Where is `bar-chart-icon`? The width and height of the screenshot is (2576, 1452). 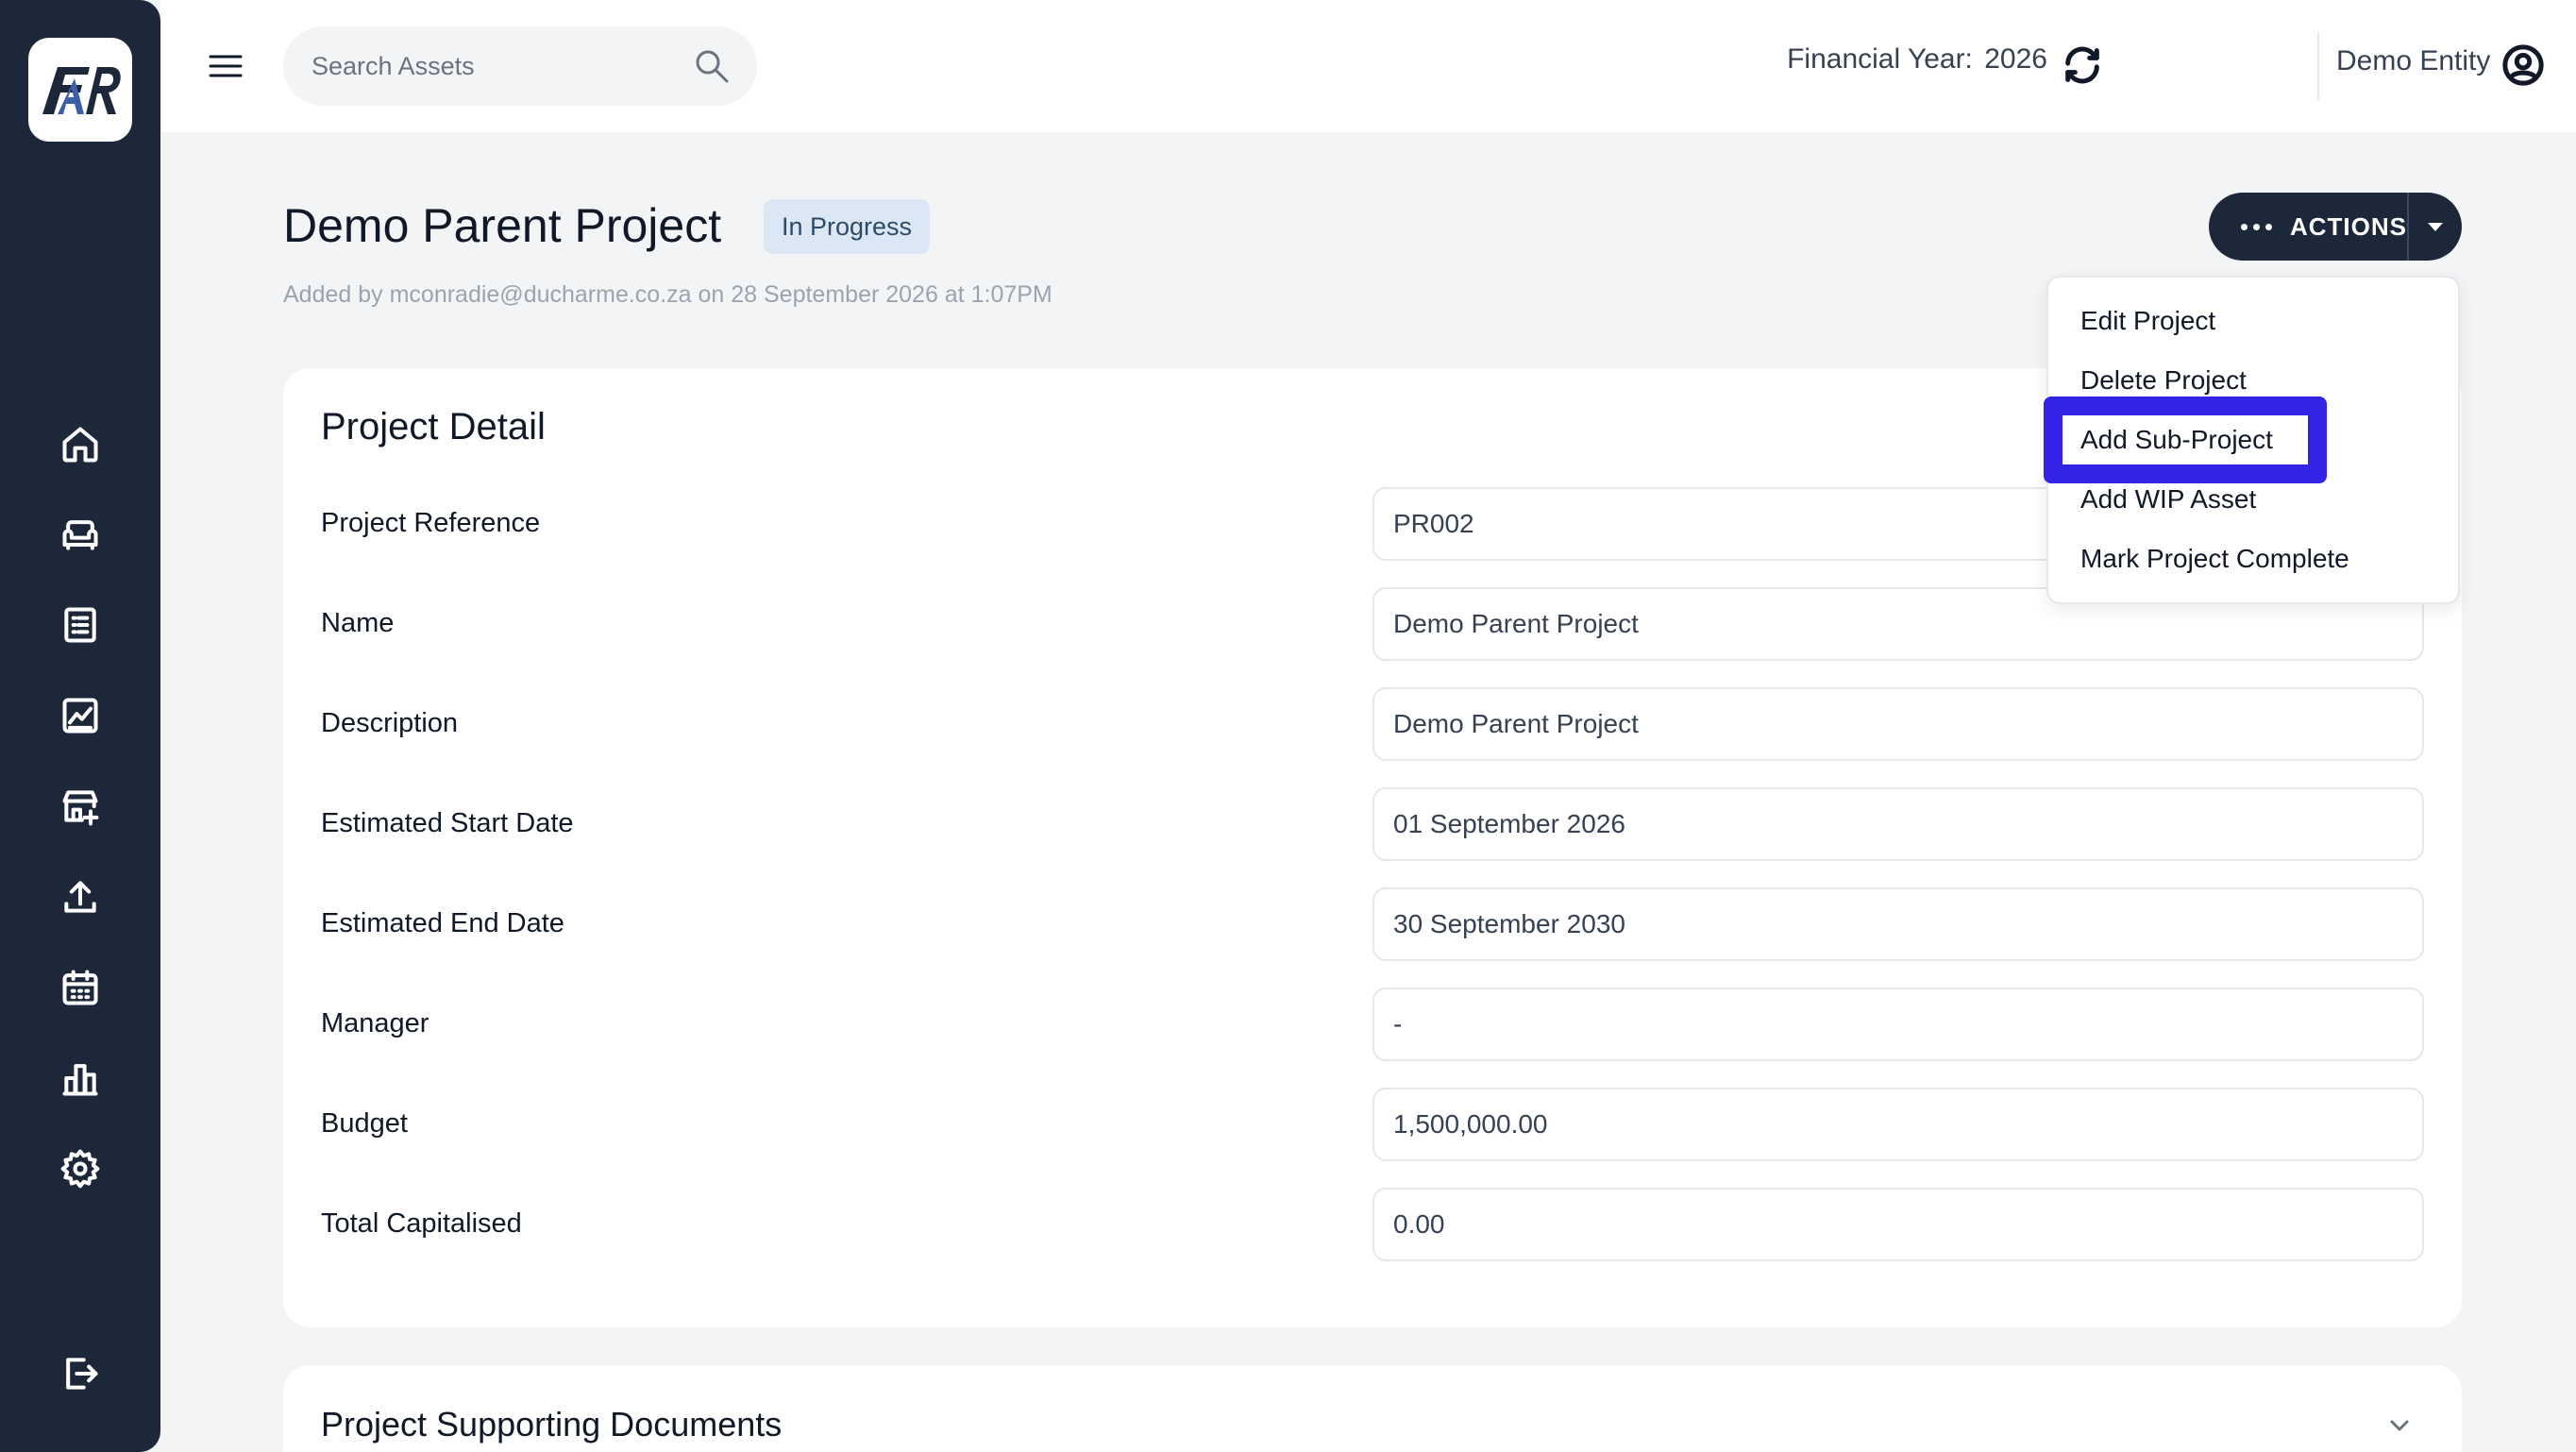
bar-chart-icon is located at coordinates (80, 1078).